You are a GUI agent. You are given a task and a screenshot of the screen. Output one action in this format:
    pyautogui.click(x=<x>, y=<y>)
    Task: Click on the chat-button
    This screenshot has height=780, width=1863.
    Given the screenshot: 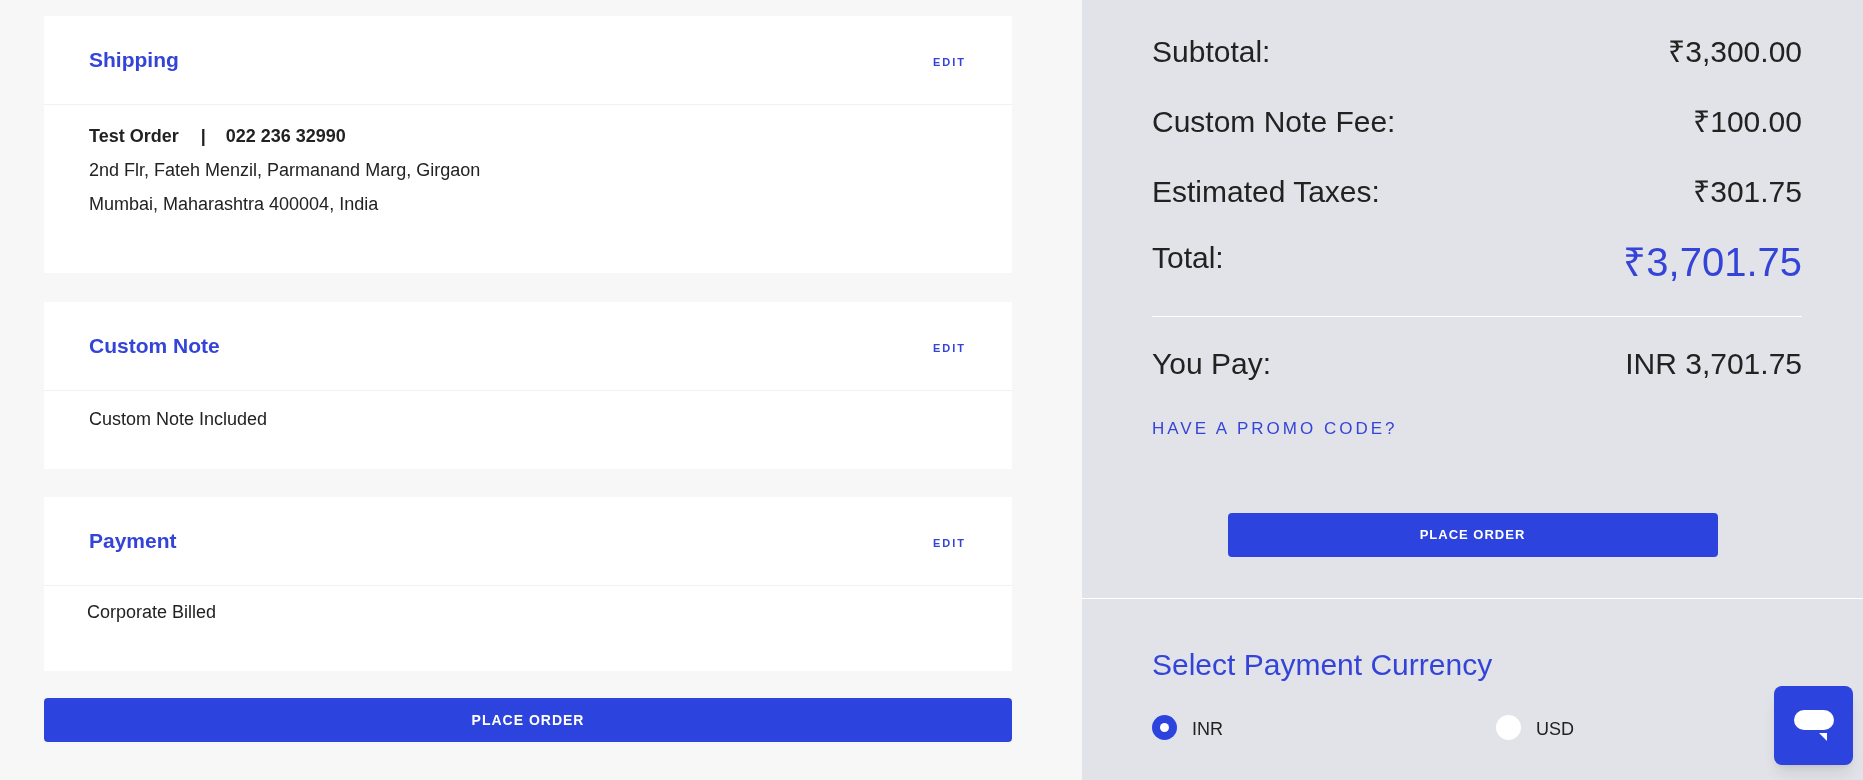 What is the action you would take?
    pyautogui.click(x=1813, y=725)
    